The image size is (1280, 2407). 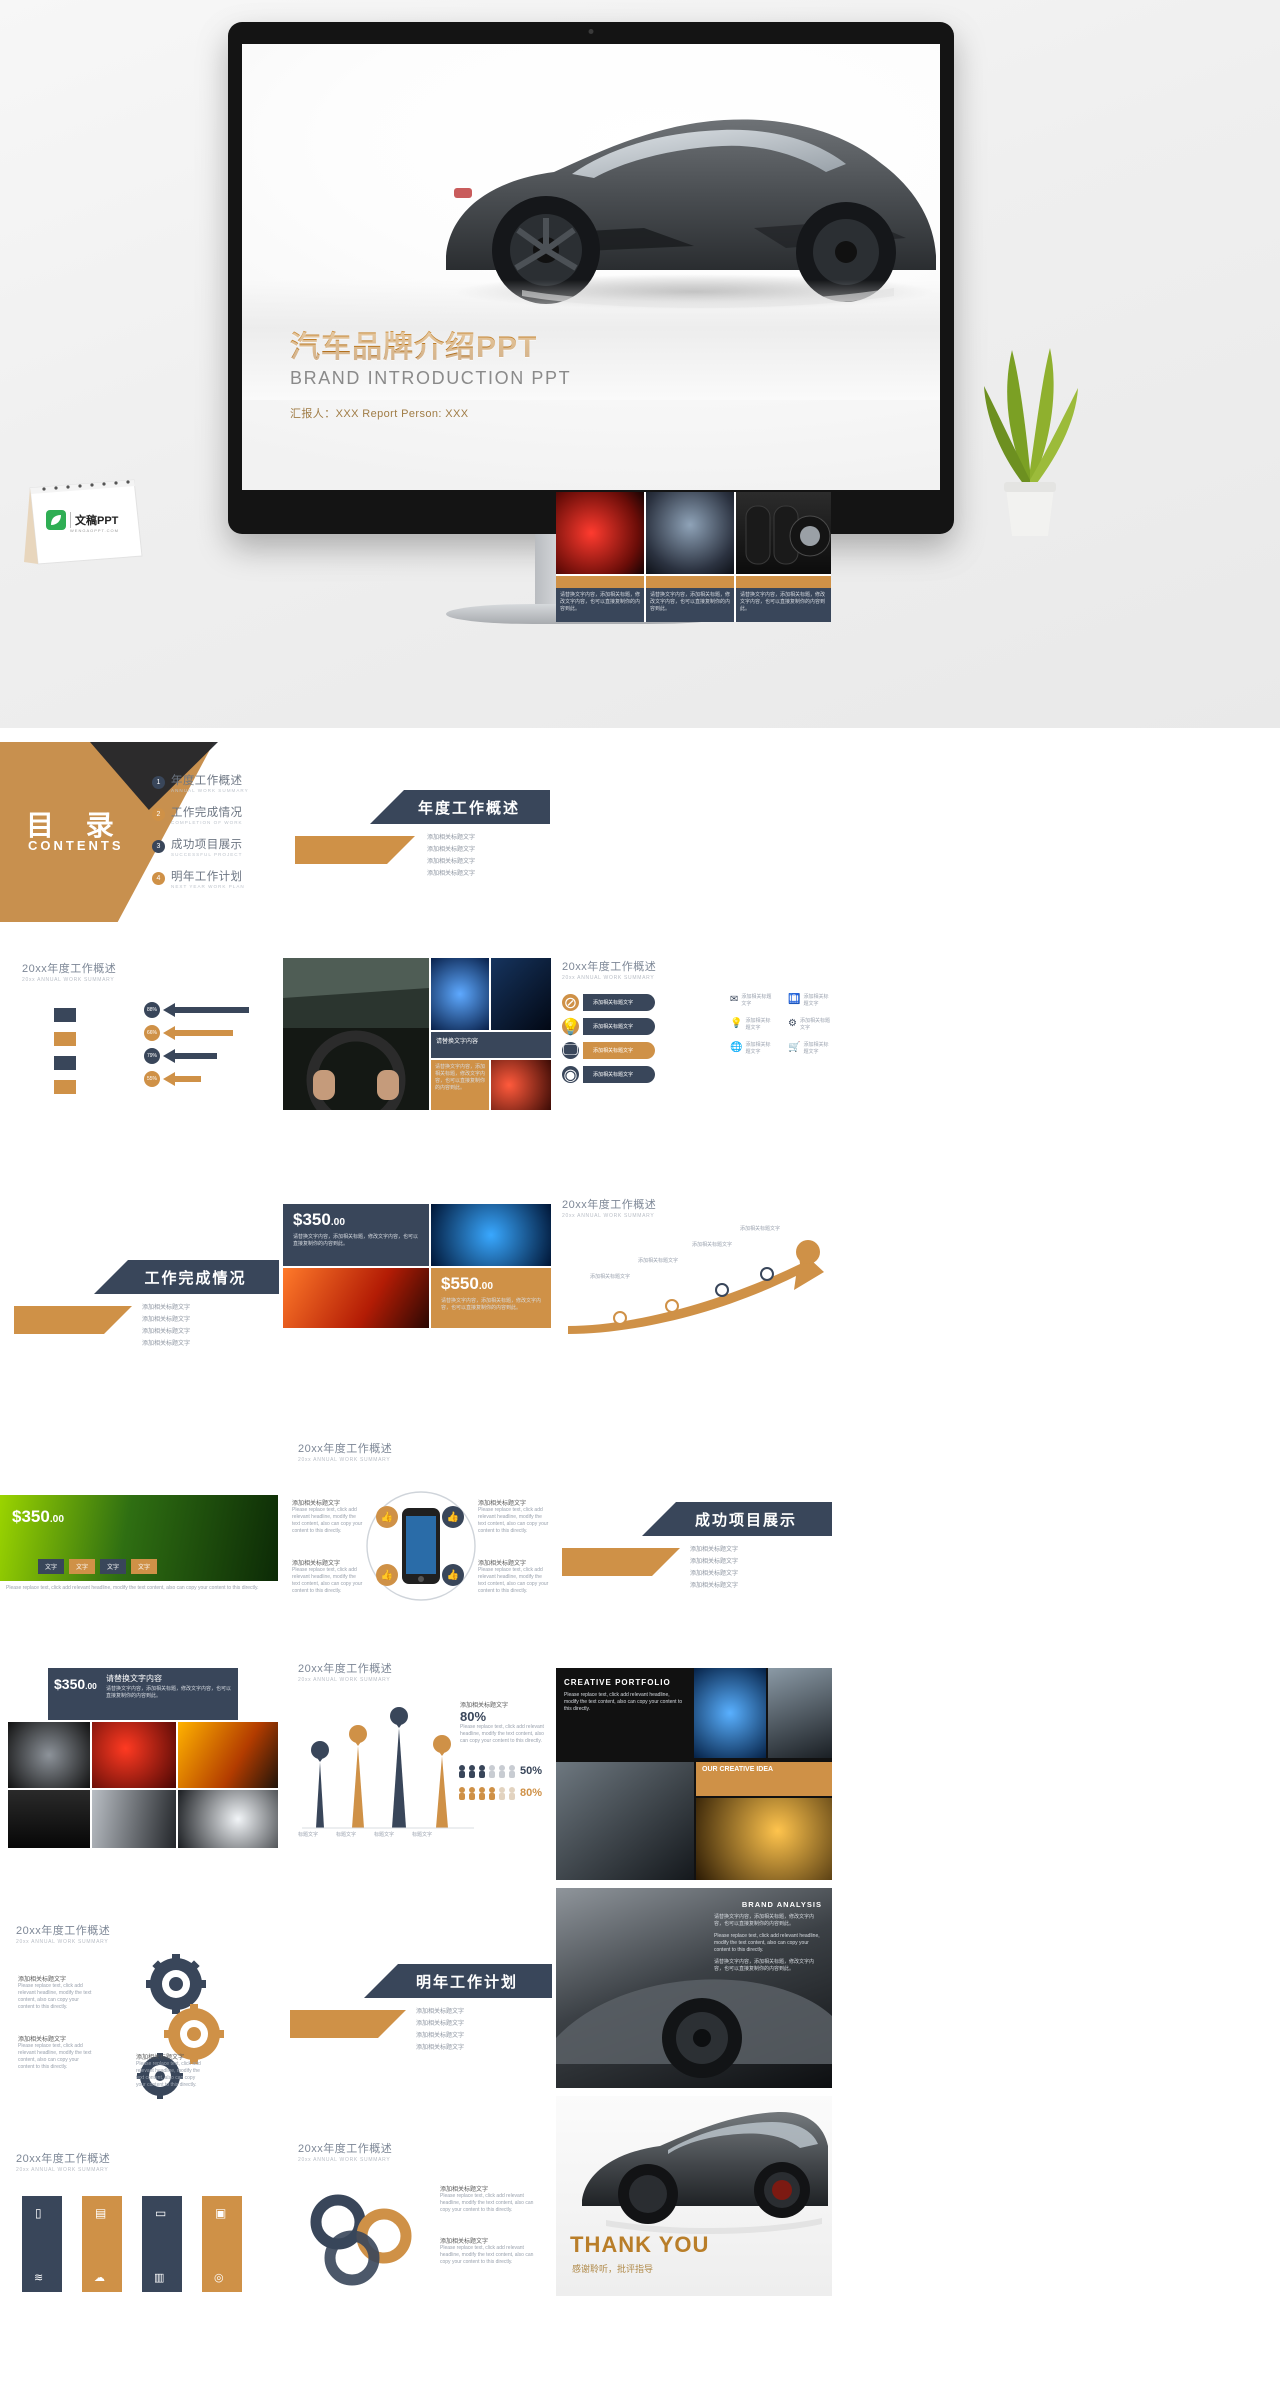 I want to click on photo-text-box-3: 请替换文字内容，添加相关标题，修改文字内容，也可以直接复制你的内容到此。, so click(x=783, y=605).